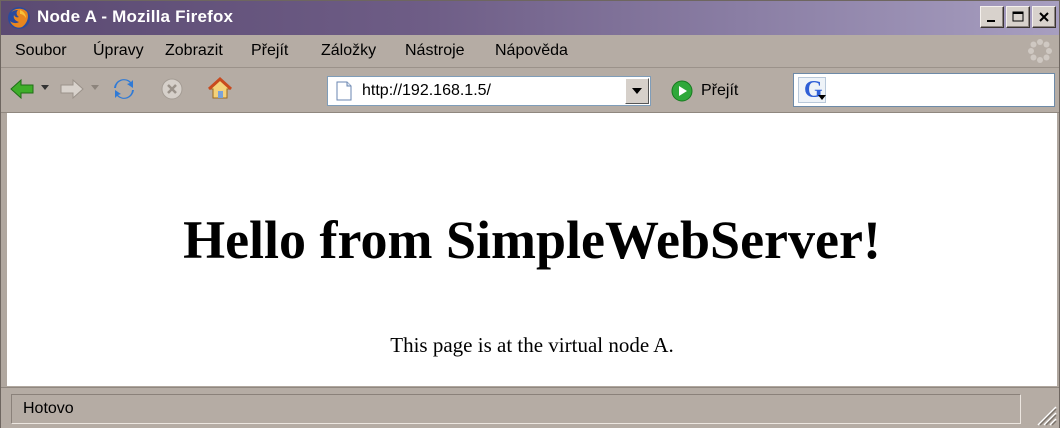 The image size is (1060, 428). I want to click on resize-grip-icon, so click(1043, 412).